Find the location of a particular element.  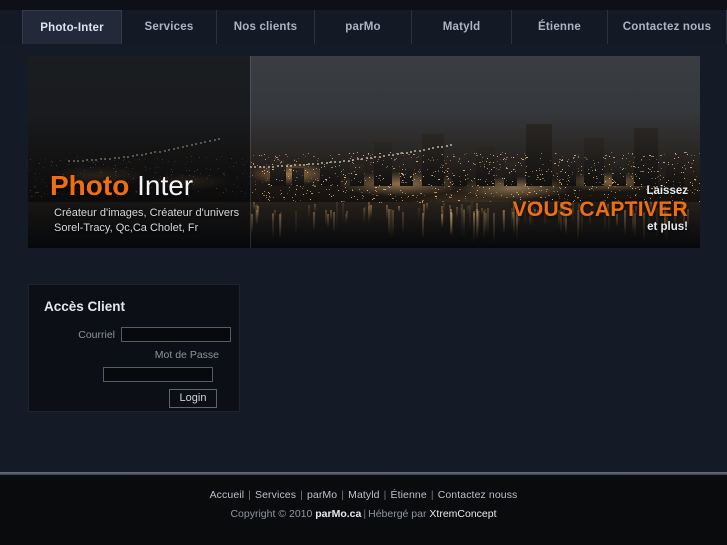

banner-seam-divider is located at coordinates (250, 152).